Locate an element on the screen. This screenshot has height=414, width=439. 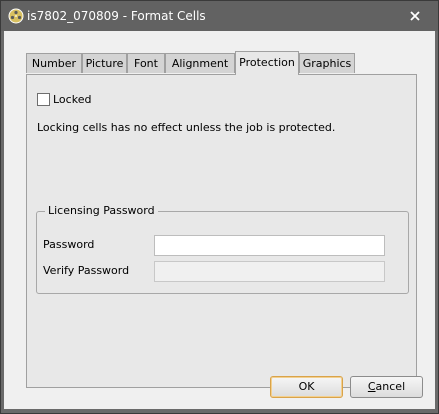
password-label: Password is located at coordinates (69, 244).